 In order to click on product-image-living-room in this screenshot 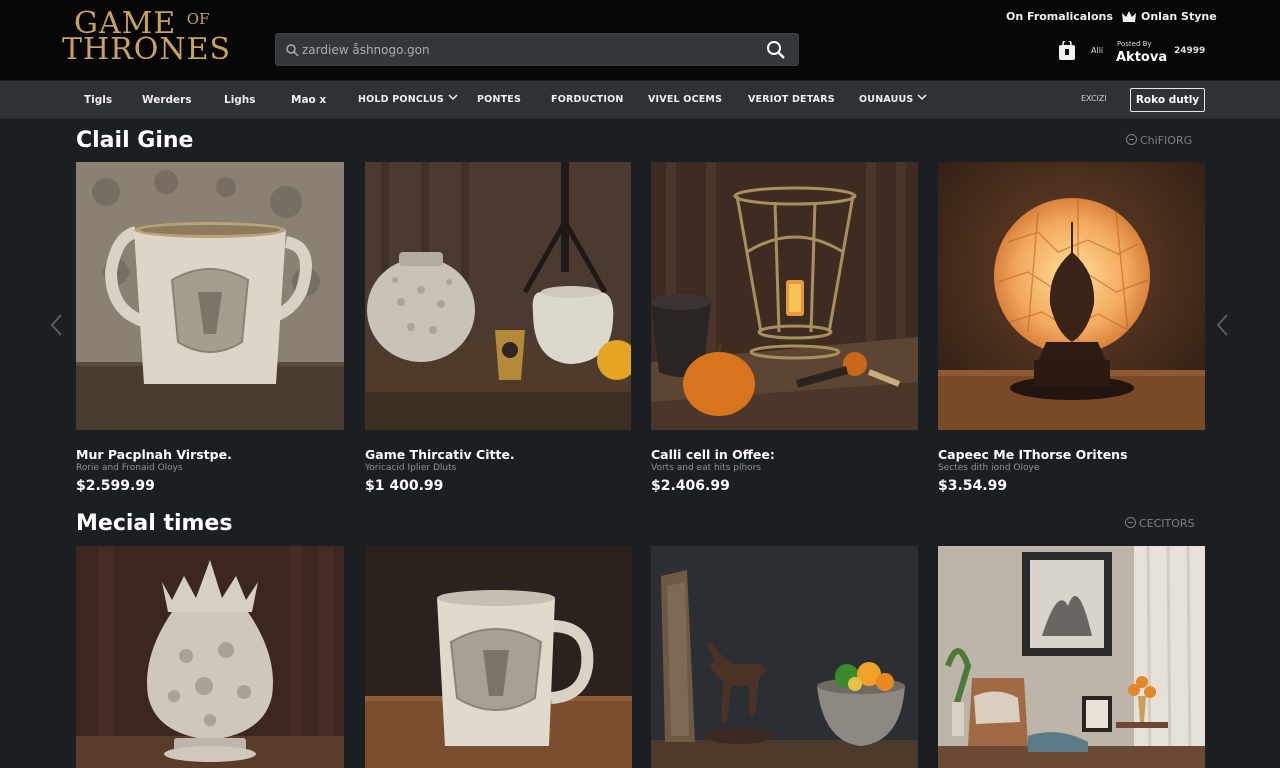, I will do `click(1071, 657)`.